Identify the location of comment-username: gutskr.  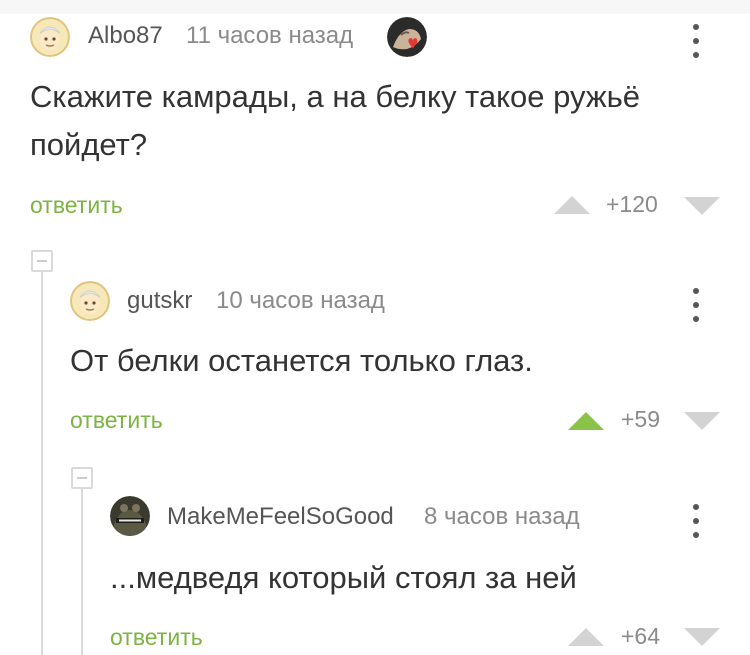
(159, 301).